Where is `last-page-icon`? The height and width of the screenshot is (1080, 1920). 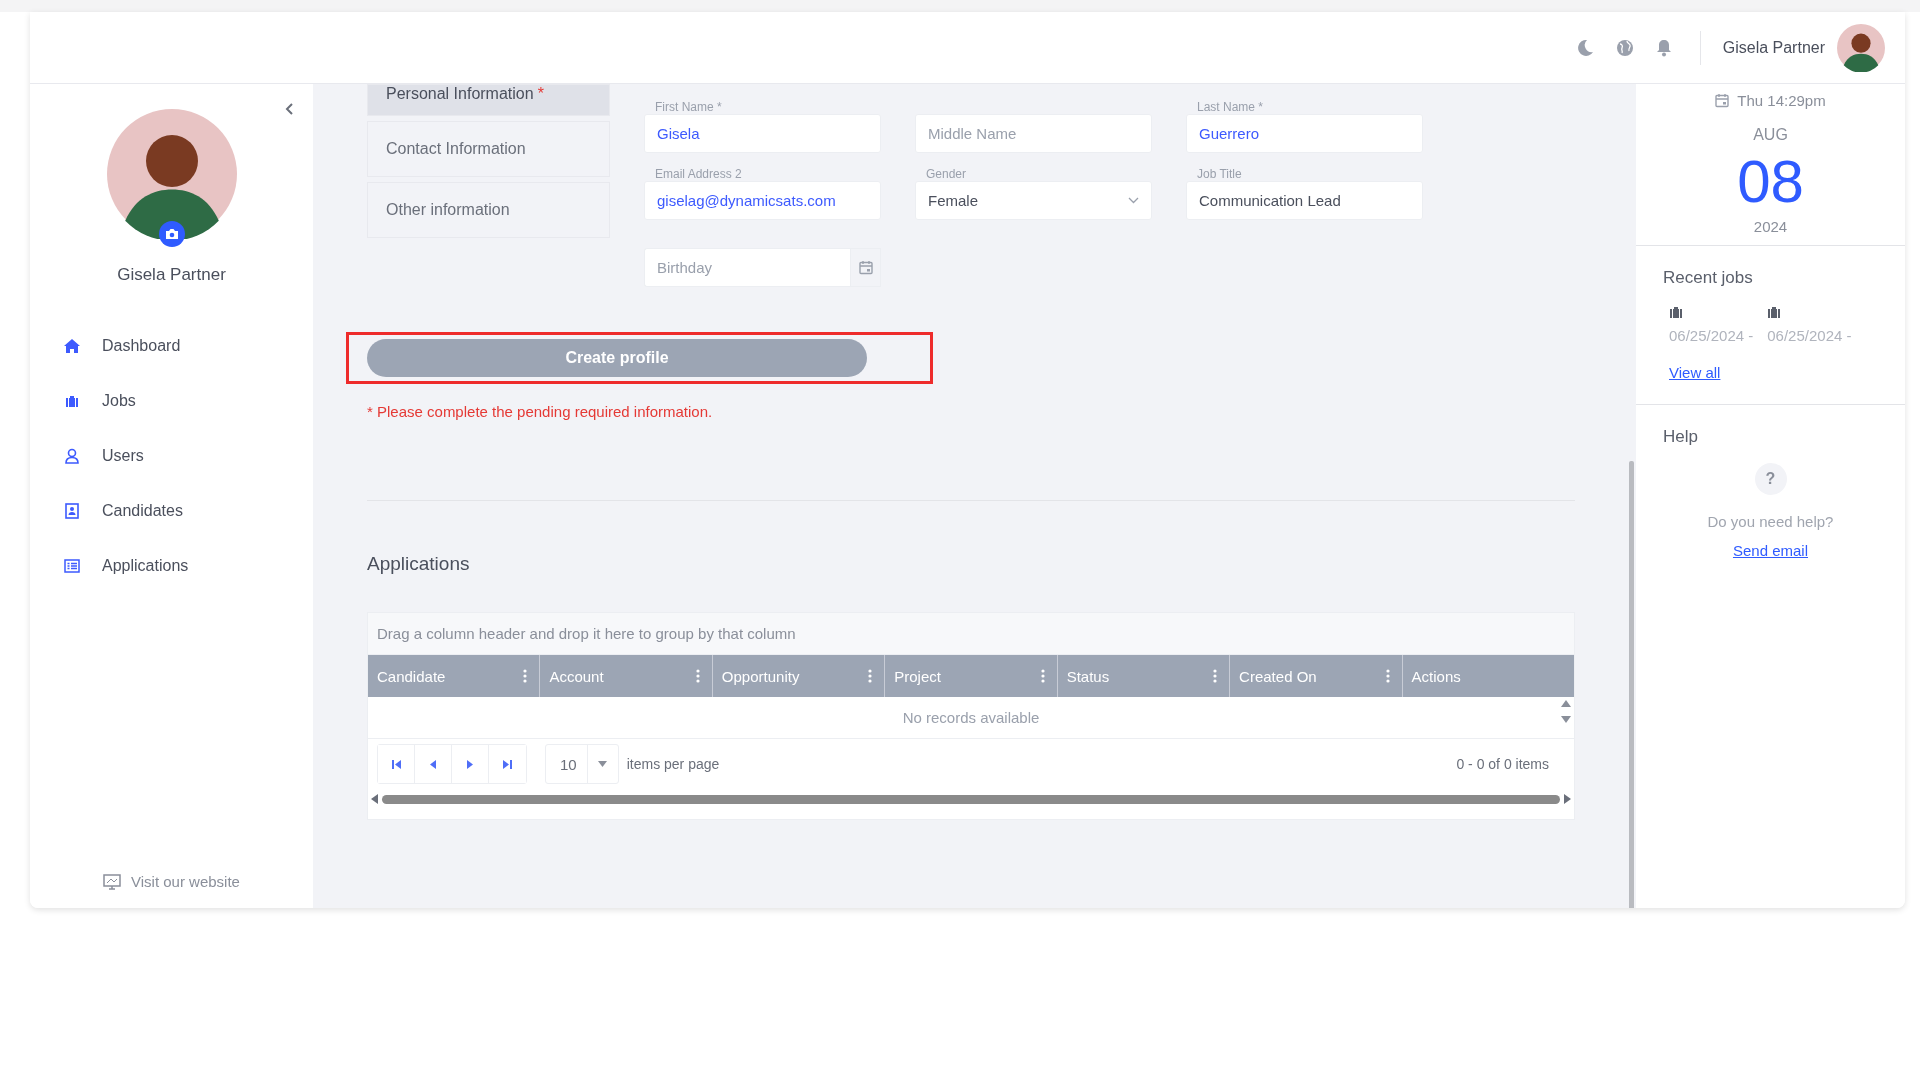 last-page-icon is located at coordinates (507, 764).